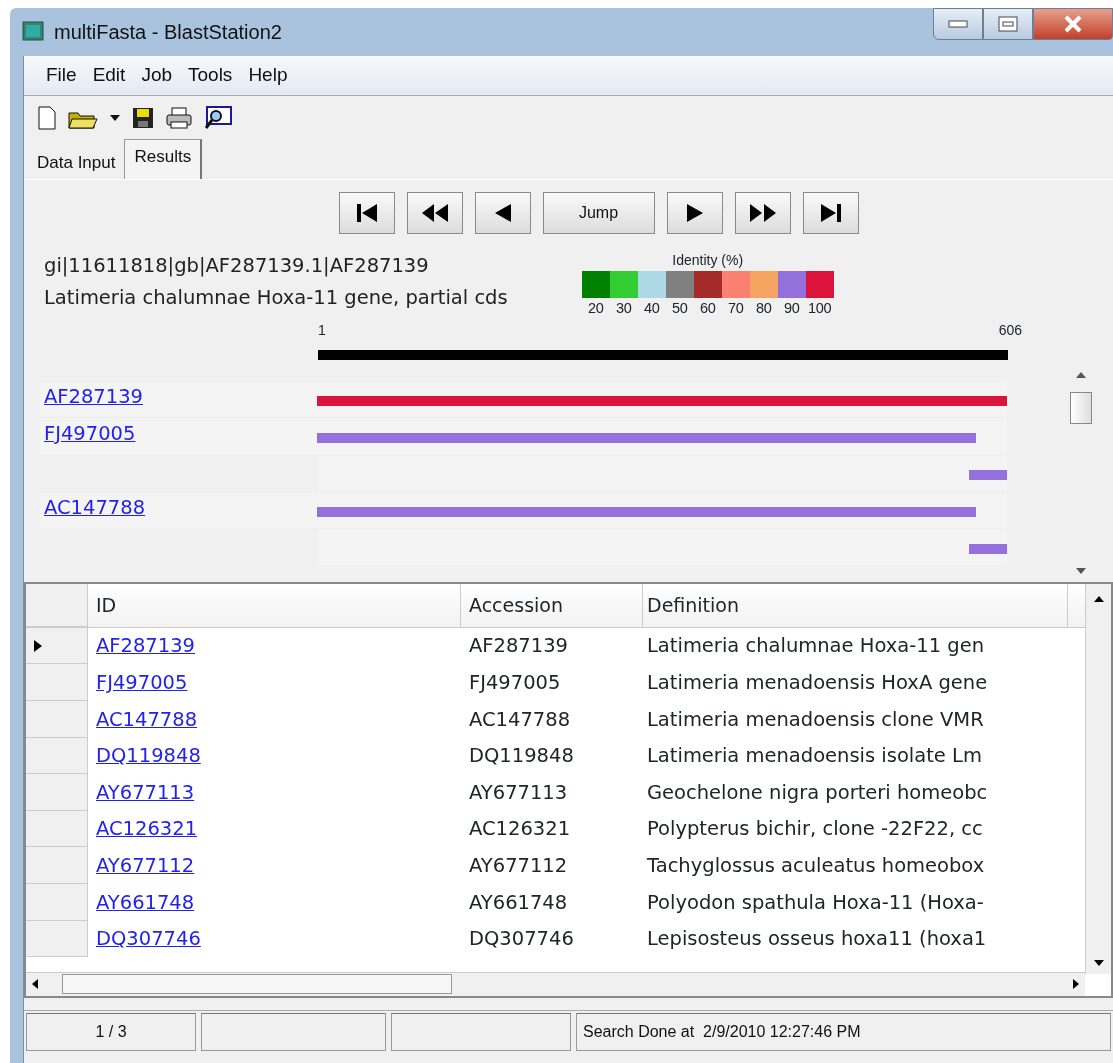 This screenshot has height=1063, width=1113. I want to click on menu-item: Help, so click(268, 75).